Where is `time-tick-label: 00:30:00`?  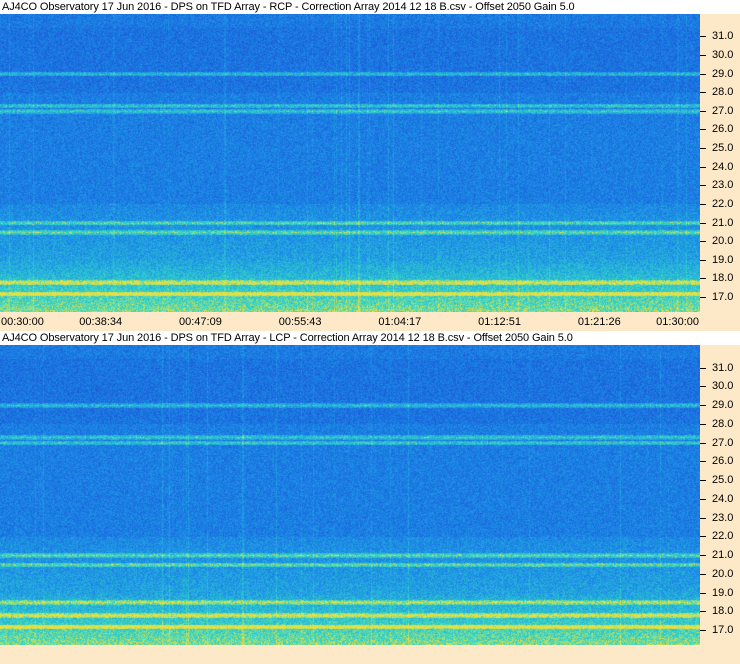 time-tick-label: 00:30:00 is located at coordinates (22, 322).